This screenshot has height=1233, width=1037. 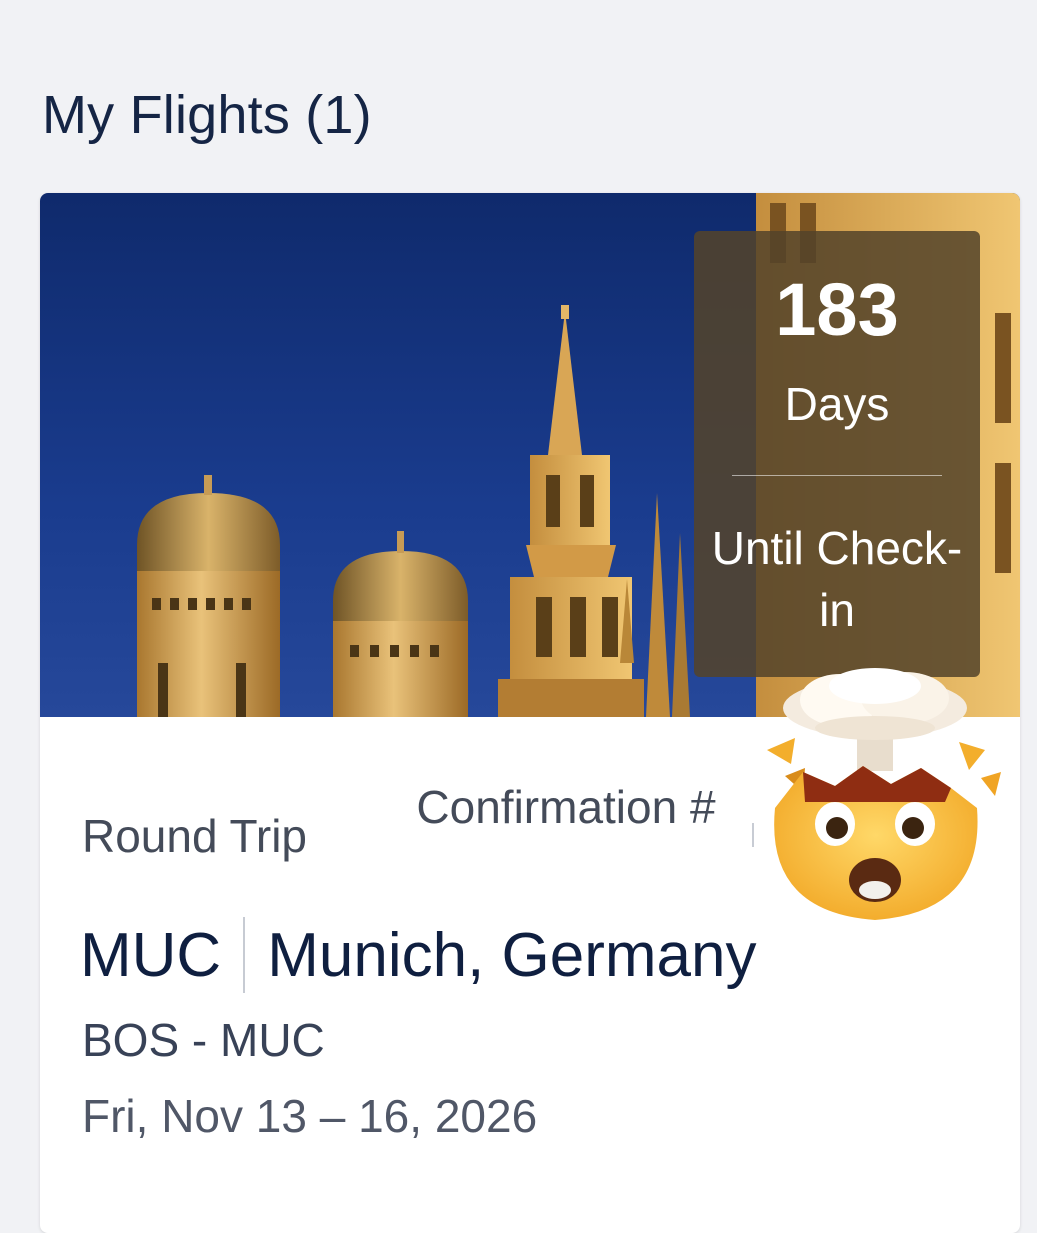 I want to click on countdown-unit: Days, so click(x=837, y=404).